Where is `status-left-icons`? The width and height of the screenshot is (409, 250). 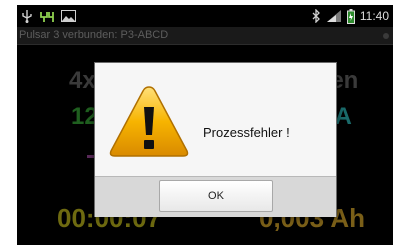 status-left-icons is located at coordinates (48, 16).